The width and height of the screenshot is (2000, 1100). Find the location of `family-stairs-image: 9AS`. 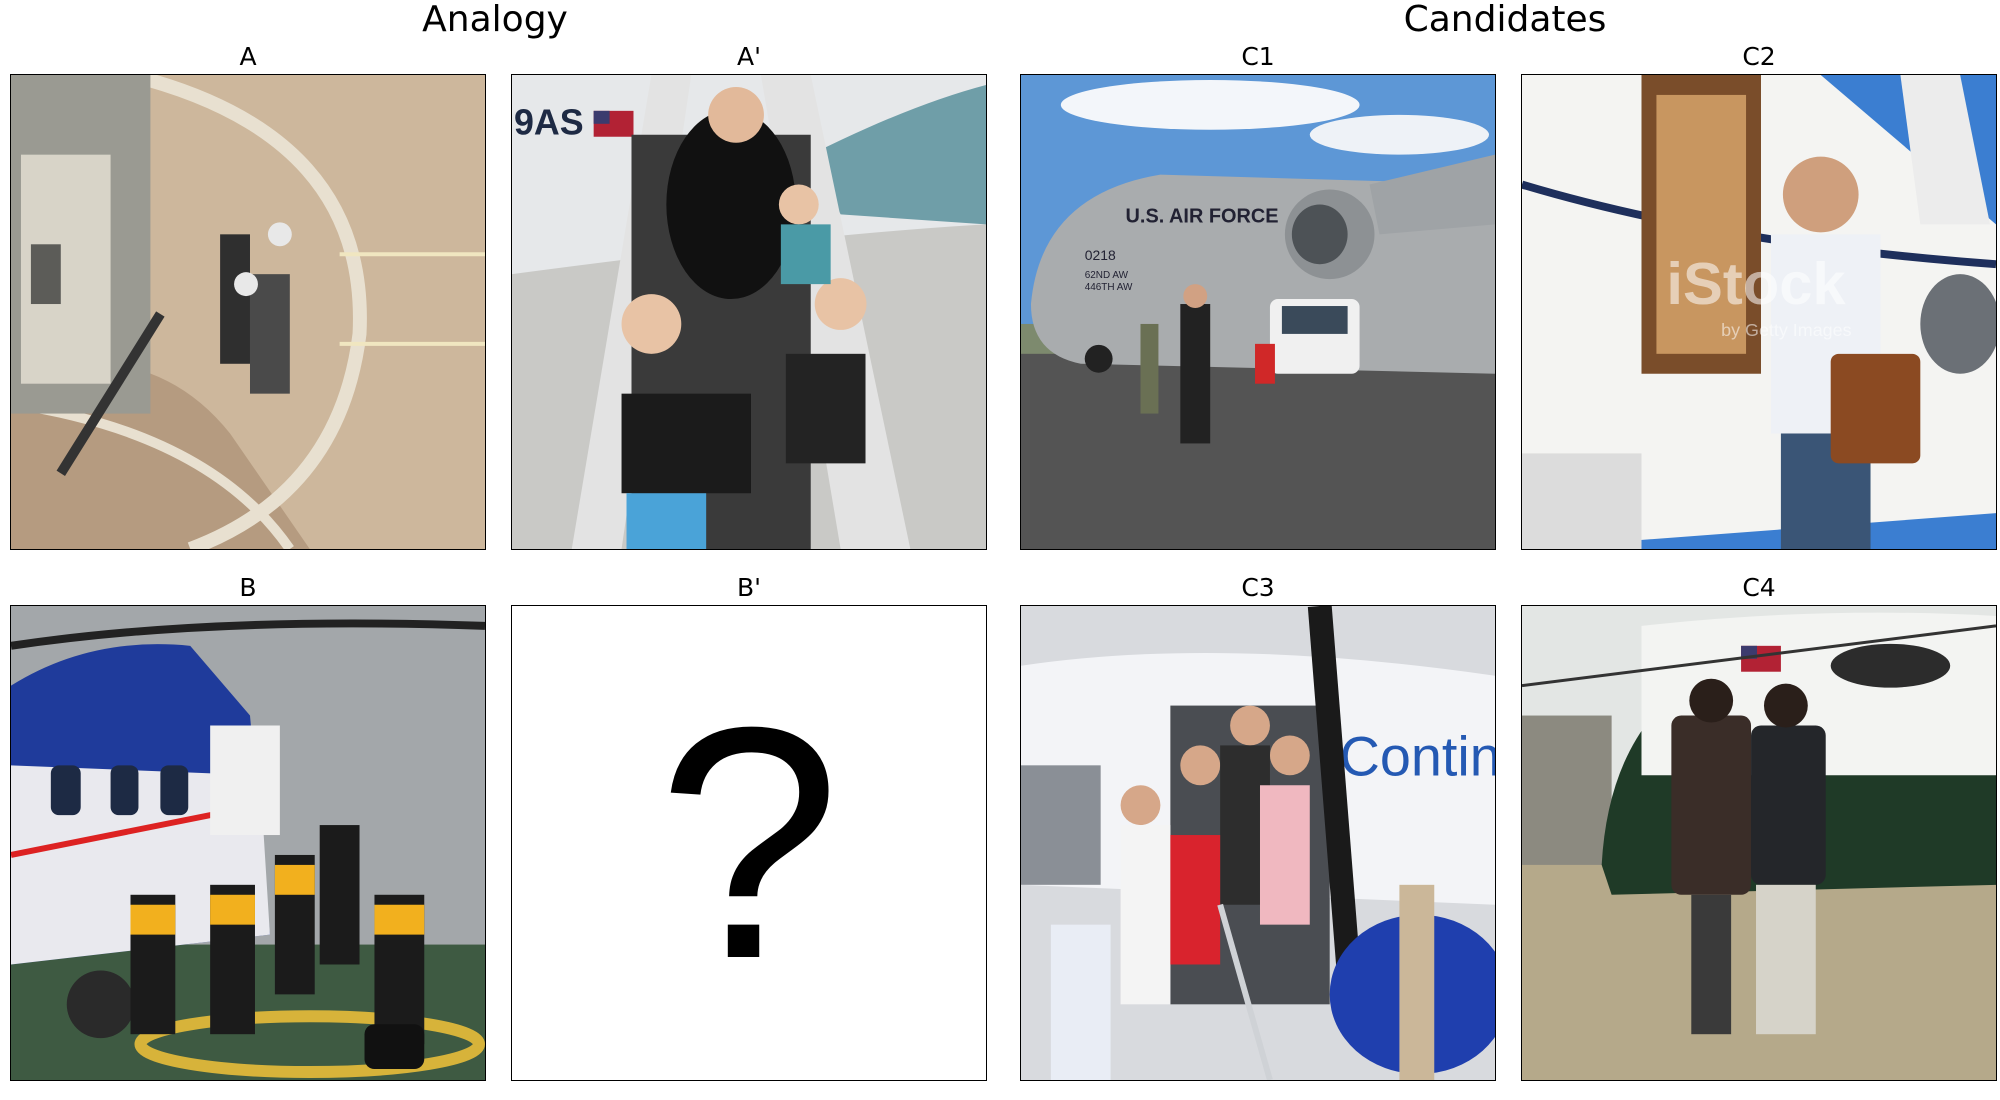

family-stairs-image: 9AS is located at coordinates (749, 312).